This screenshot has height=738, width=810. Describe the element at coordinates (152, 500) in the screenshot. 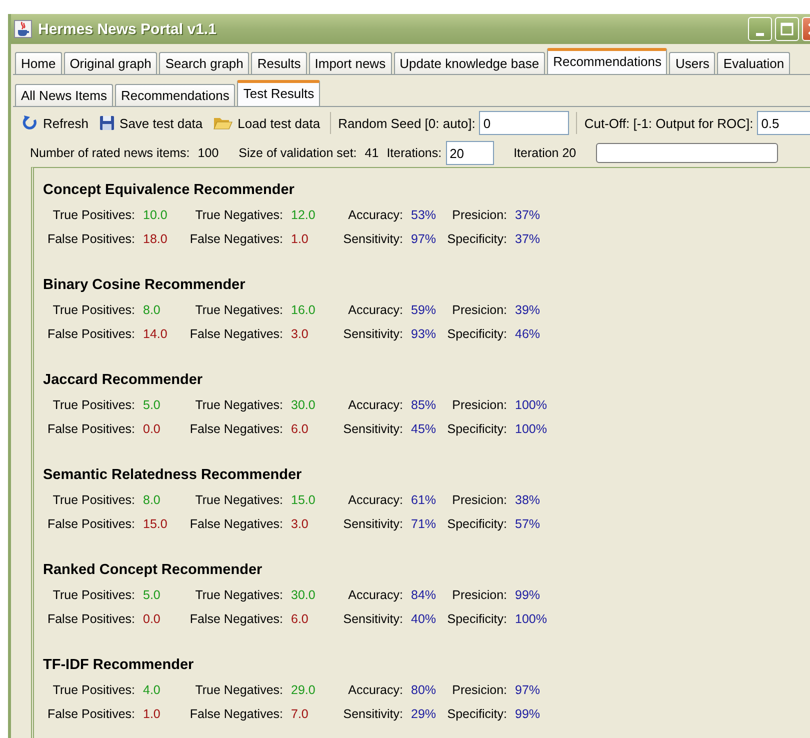

I see `metric-value: 8.0` at that location.